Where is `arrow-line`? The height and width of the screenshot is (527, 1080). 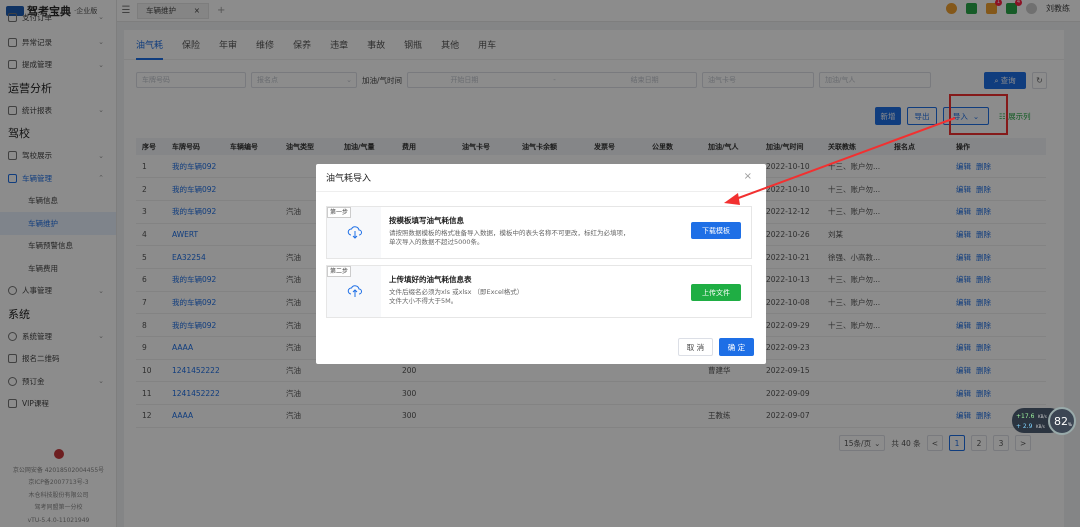 arrow-line is located at coordinates (844, 159).